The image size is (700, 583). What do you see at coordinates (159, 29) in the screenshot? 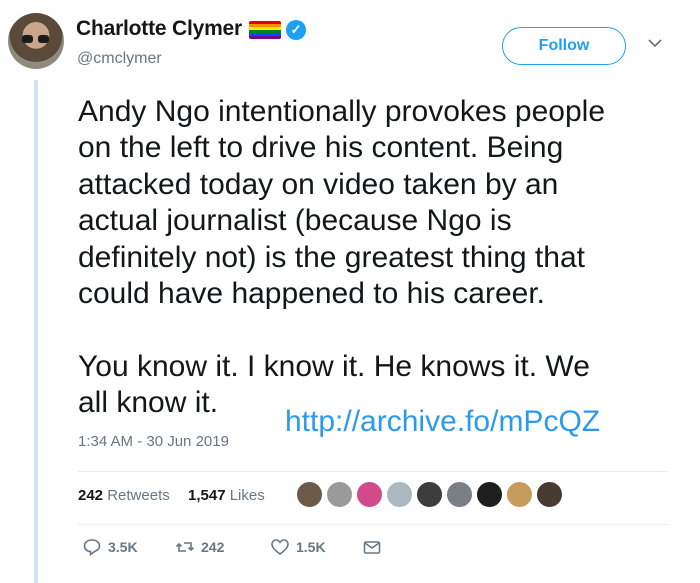
I see `author-name: Charlotte Clymer` at bounding box center [159, 29].